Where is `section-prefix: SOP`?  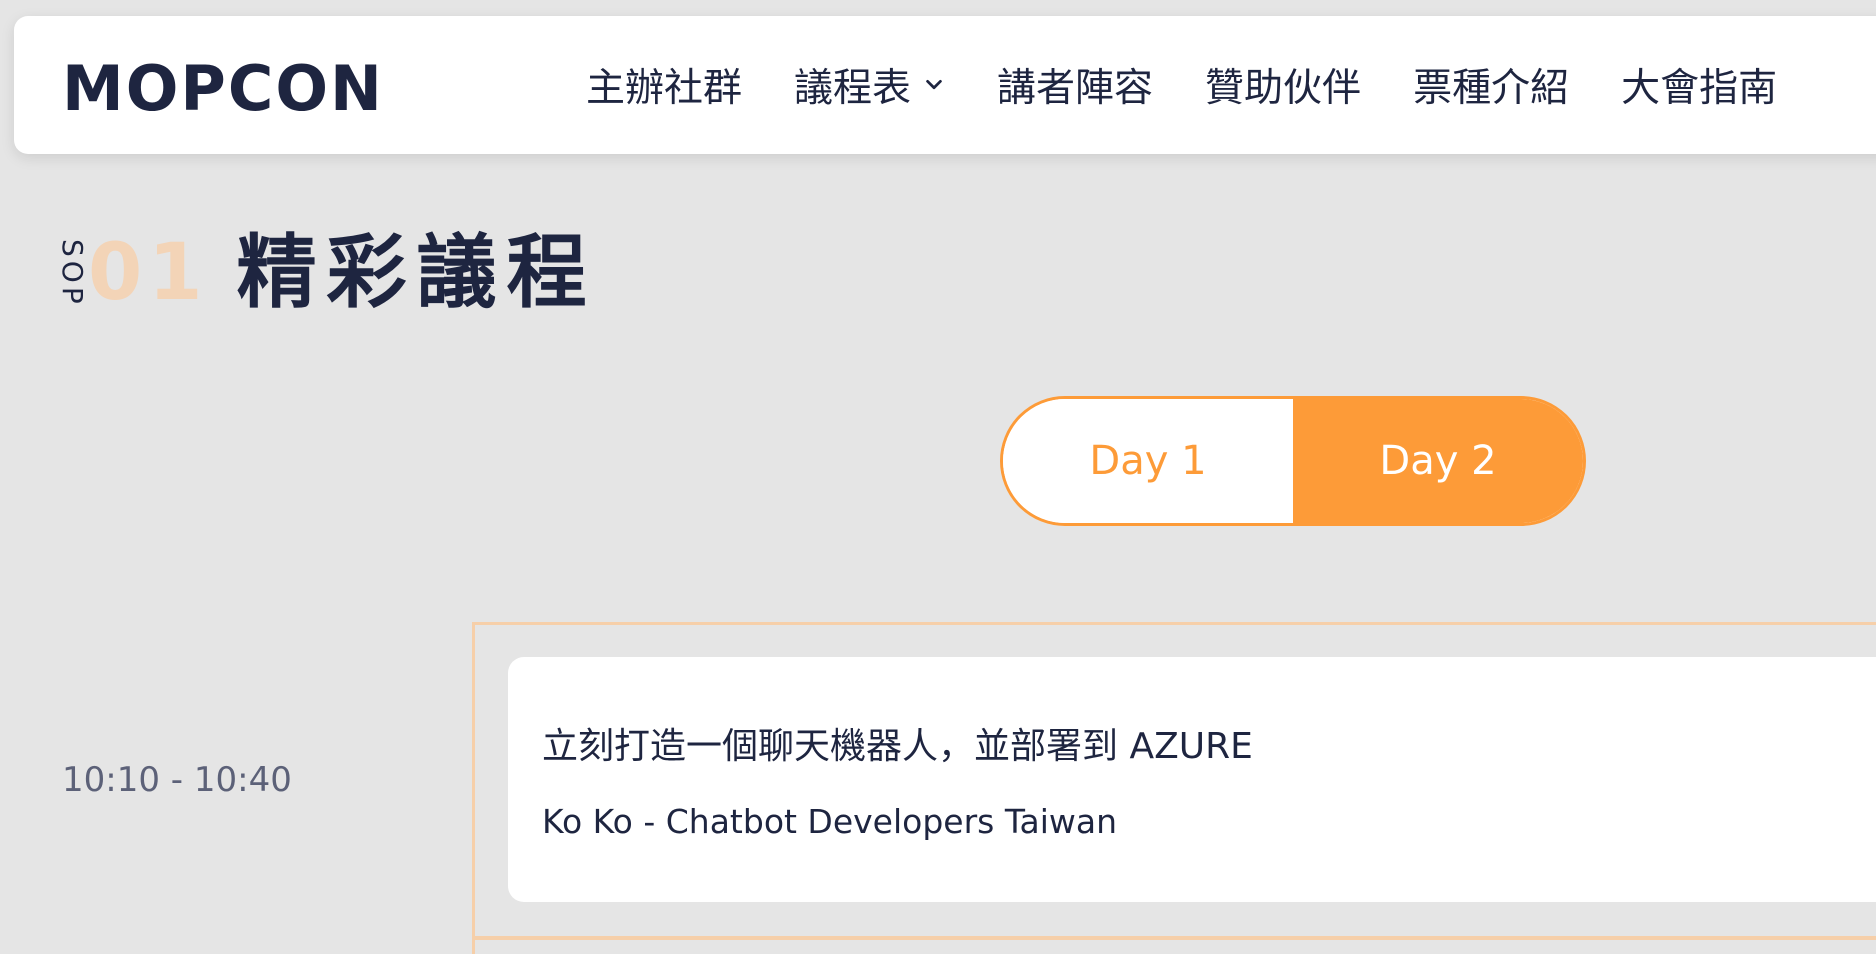
section-prefix: SOP is located at coordinates (72, 273).